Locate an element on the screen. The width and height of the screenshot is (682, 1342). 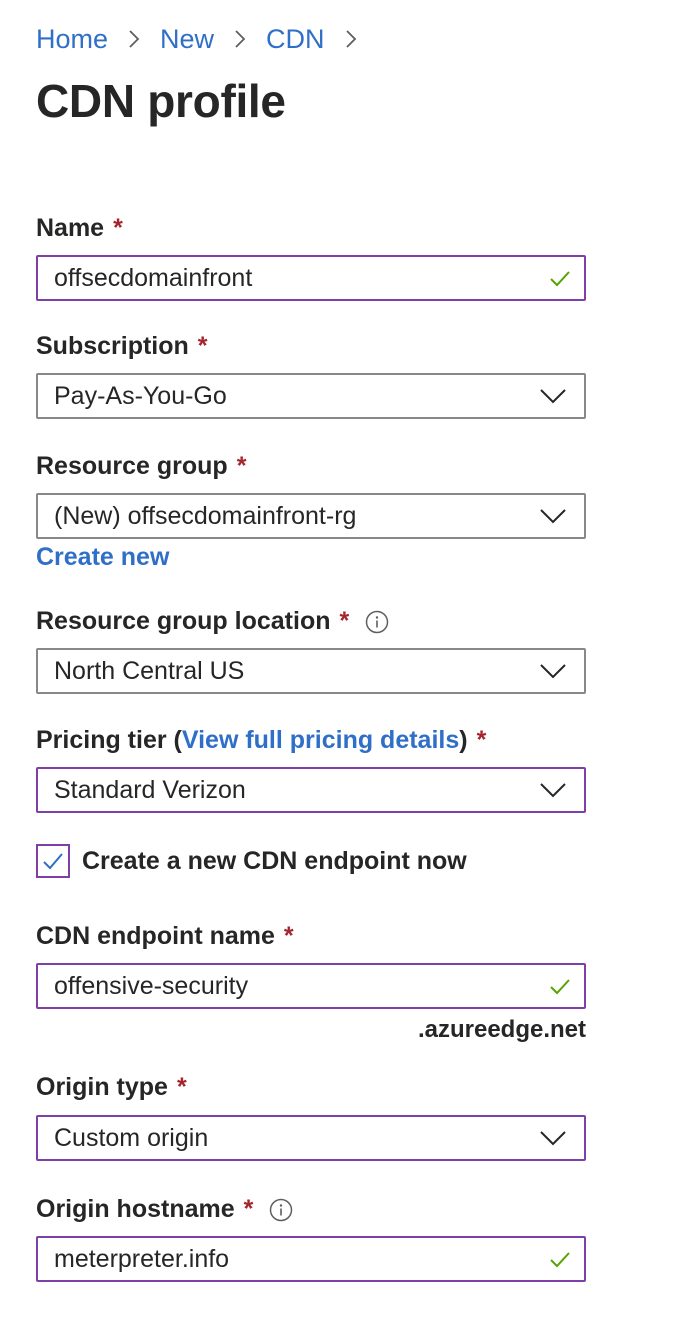
pricing-tier-label-suffix: ) is located at coordinates (463, 740).